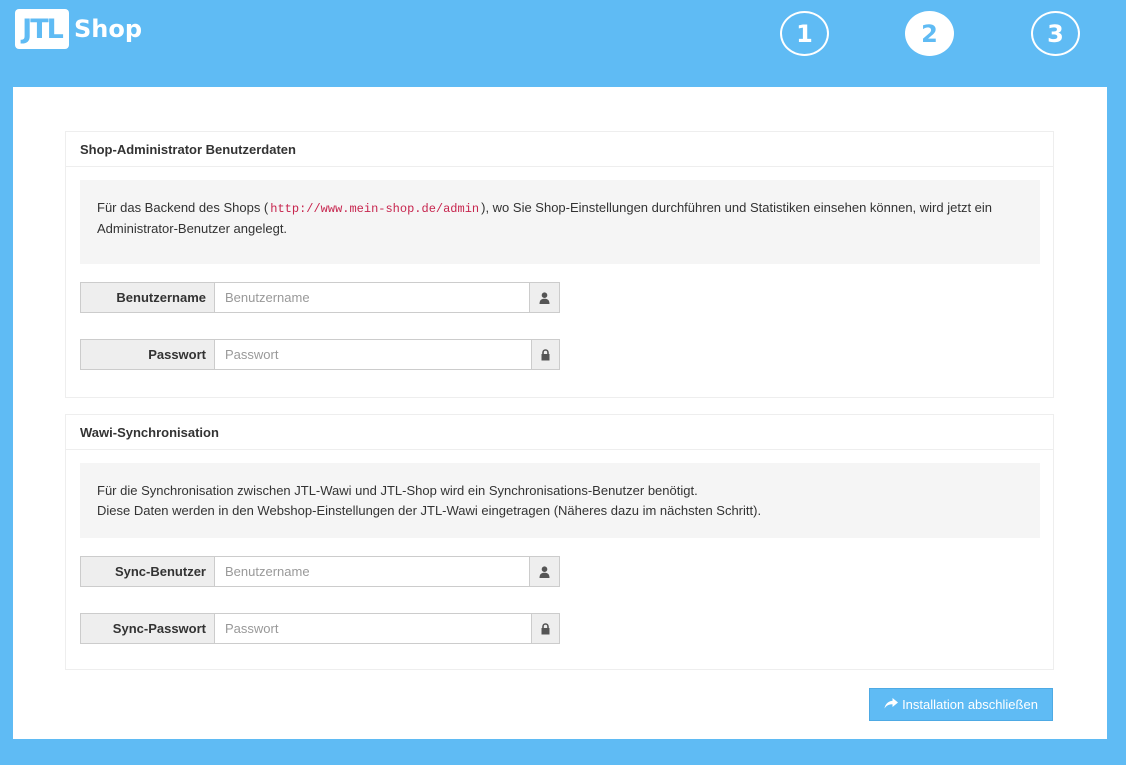 This screenshot has height=765, width=1126. Describe the element at coordinates (183, 207) in the screenshot. I see `admin-info-text-before: Für das Backend des Shops (` at that location.